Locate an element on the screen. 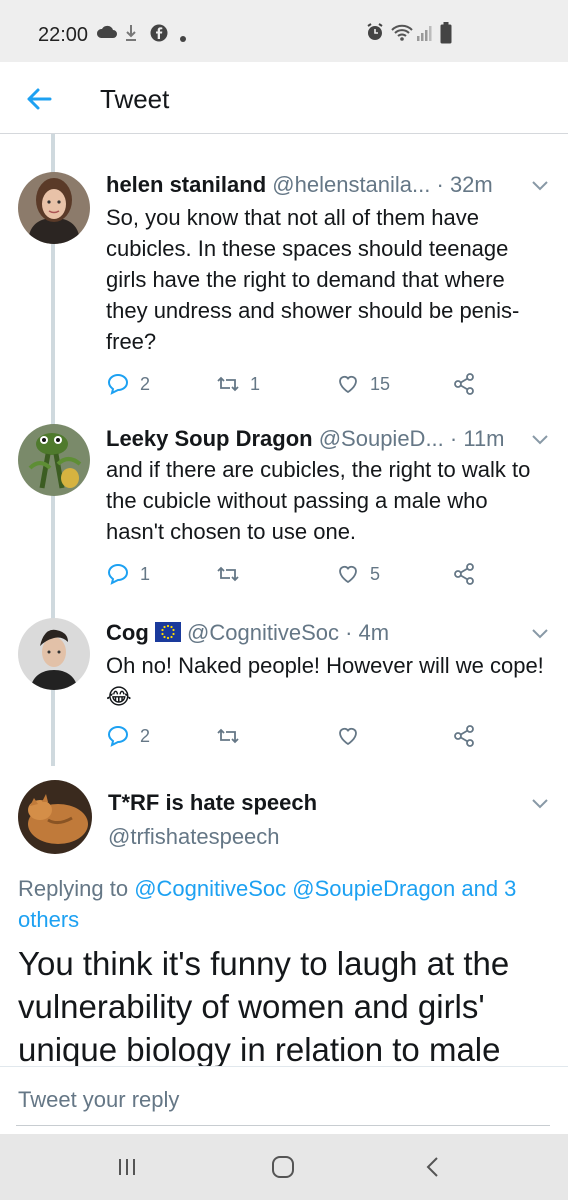 Image resolution: width=568 pixels, height=1200 pixels. tweet-header: Leeky Soup Dragon @SoupieD... · 11m is located at coordinates (305, 439).